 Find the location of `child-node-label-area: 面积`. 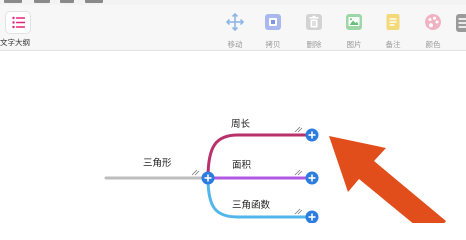

child-node-label-area: 面积 is located at coordinates (241, 164).